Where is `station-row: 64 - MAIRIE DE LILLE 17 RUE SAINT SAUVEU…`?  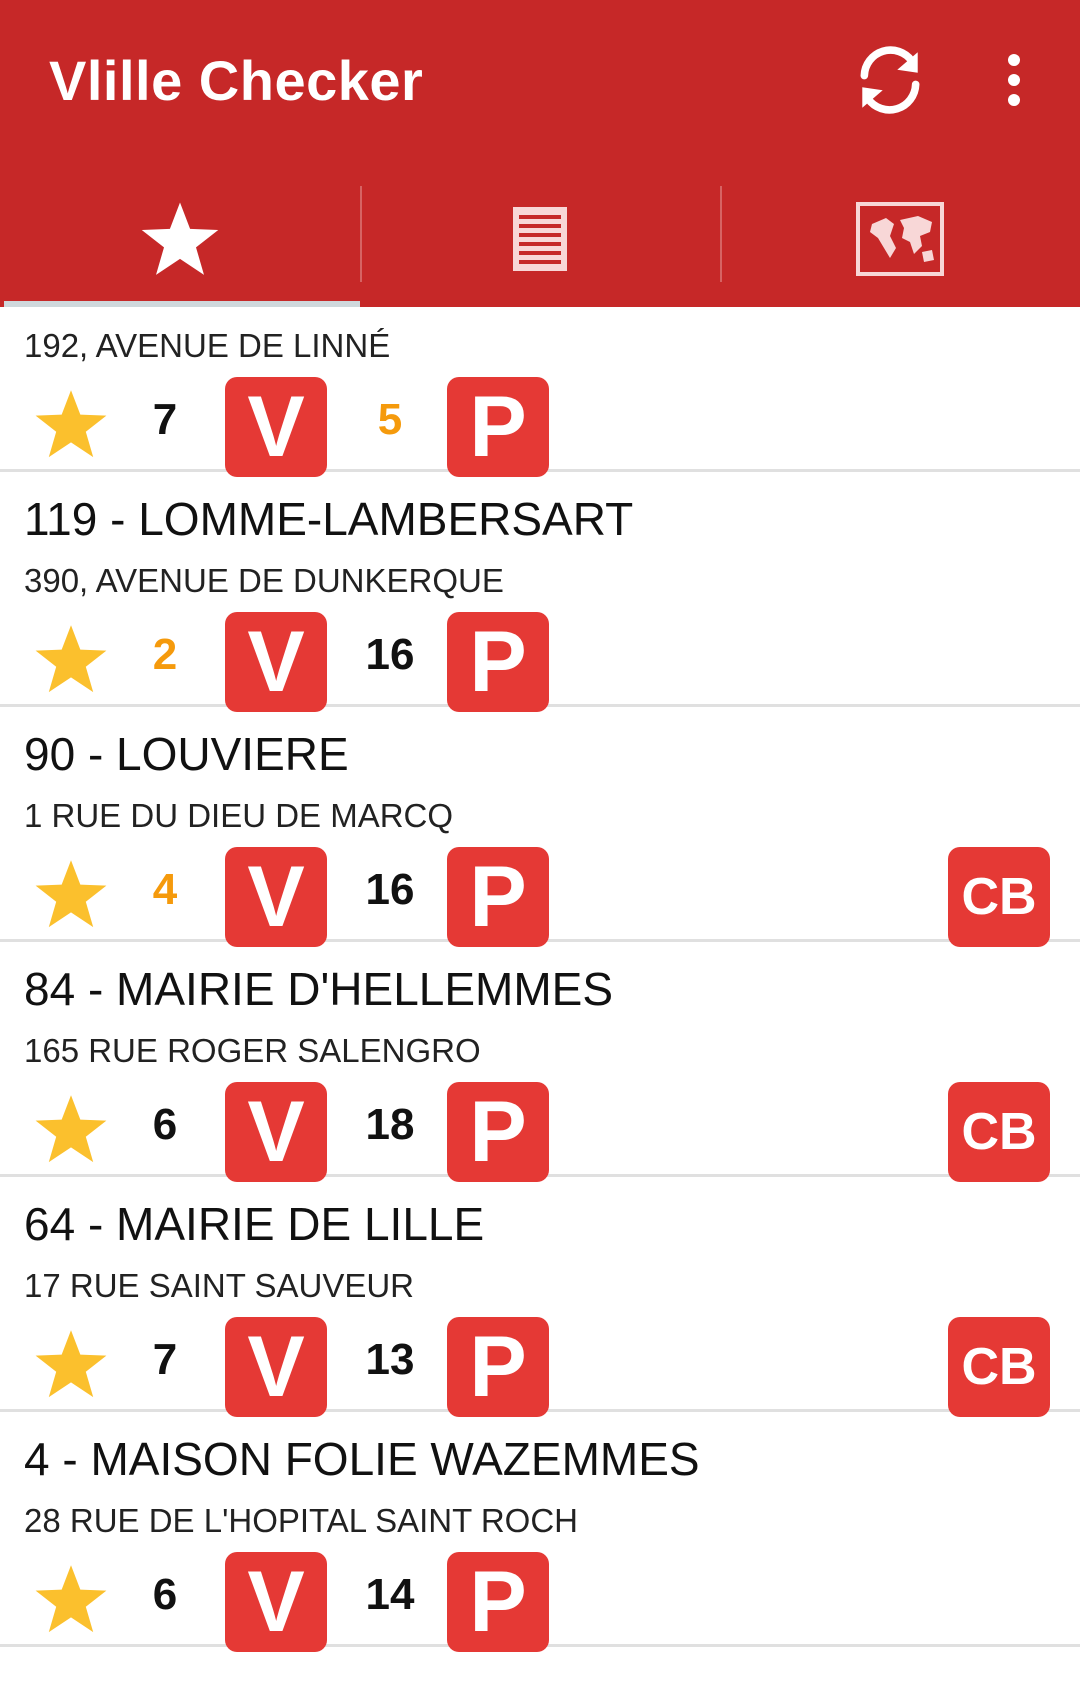
station-row: 64 - MAIRIE DE LILLE 17 RUE SAINT SAUVEU… is located at coordinates (540, 1297).